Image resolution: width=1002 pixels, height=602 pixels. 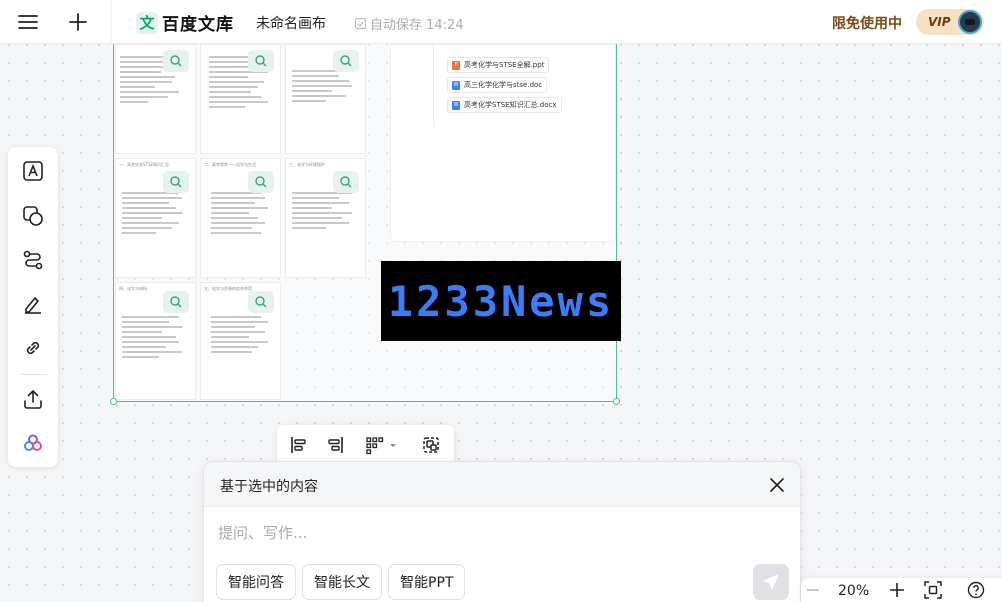 I want to click on fit-screen-icon, so click(x=933, y=590).